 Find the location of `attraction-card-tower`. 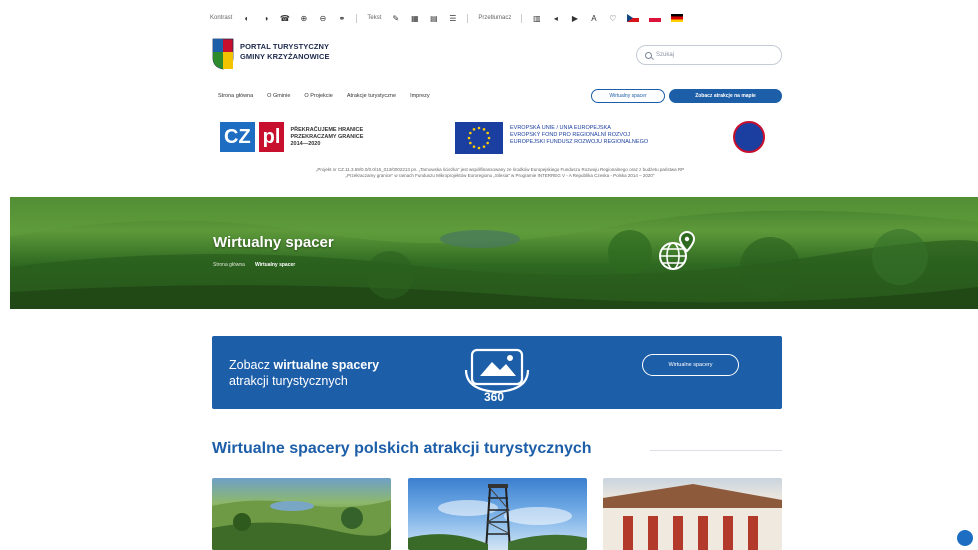

attraction-card-tower is located at coordinates (497, 514).